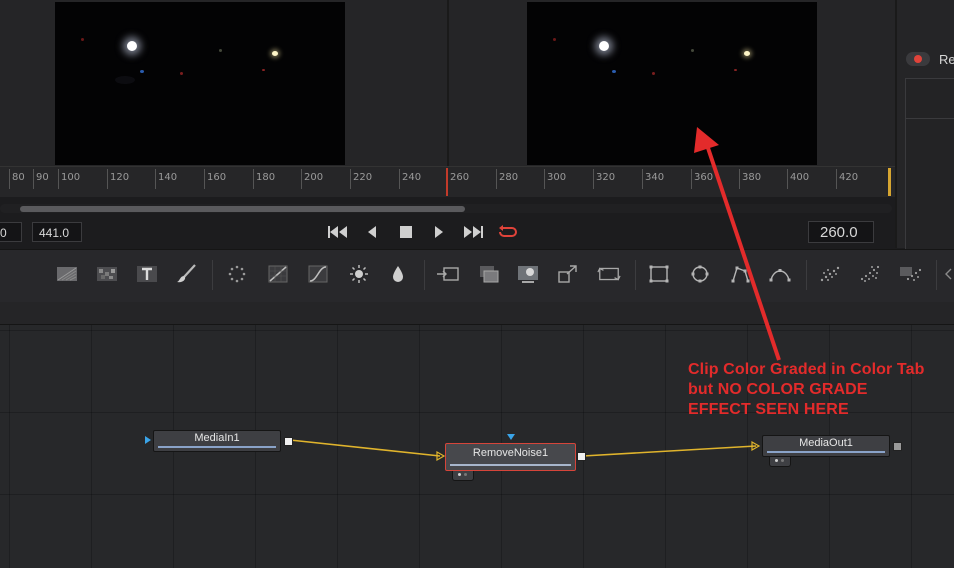 The image size is (954, 568). What do you see at coordinates (67, 274) in the screenshot?
I see `background-tool-button` at bounding box center [67, 274].